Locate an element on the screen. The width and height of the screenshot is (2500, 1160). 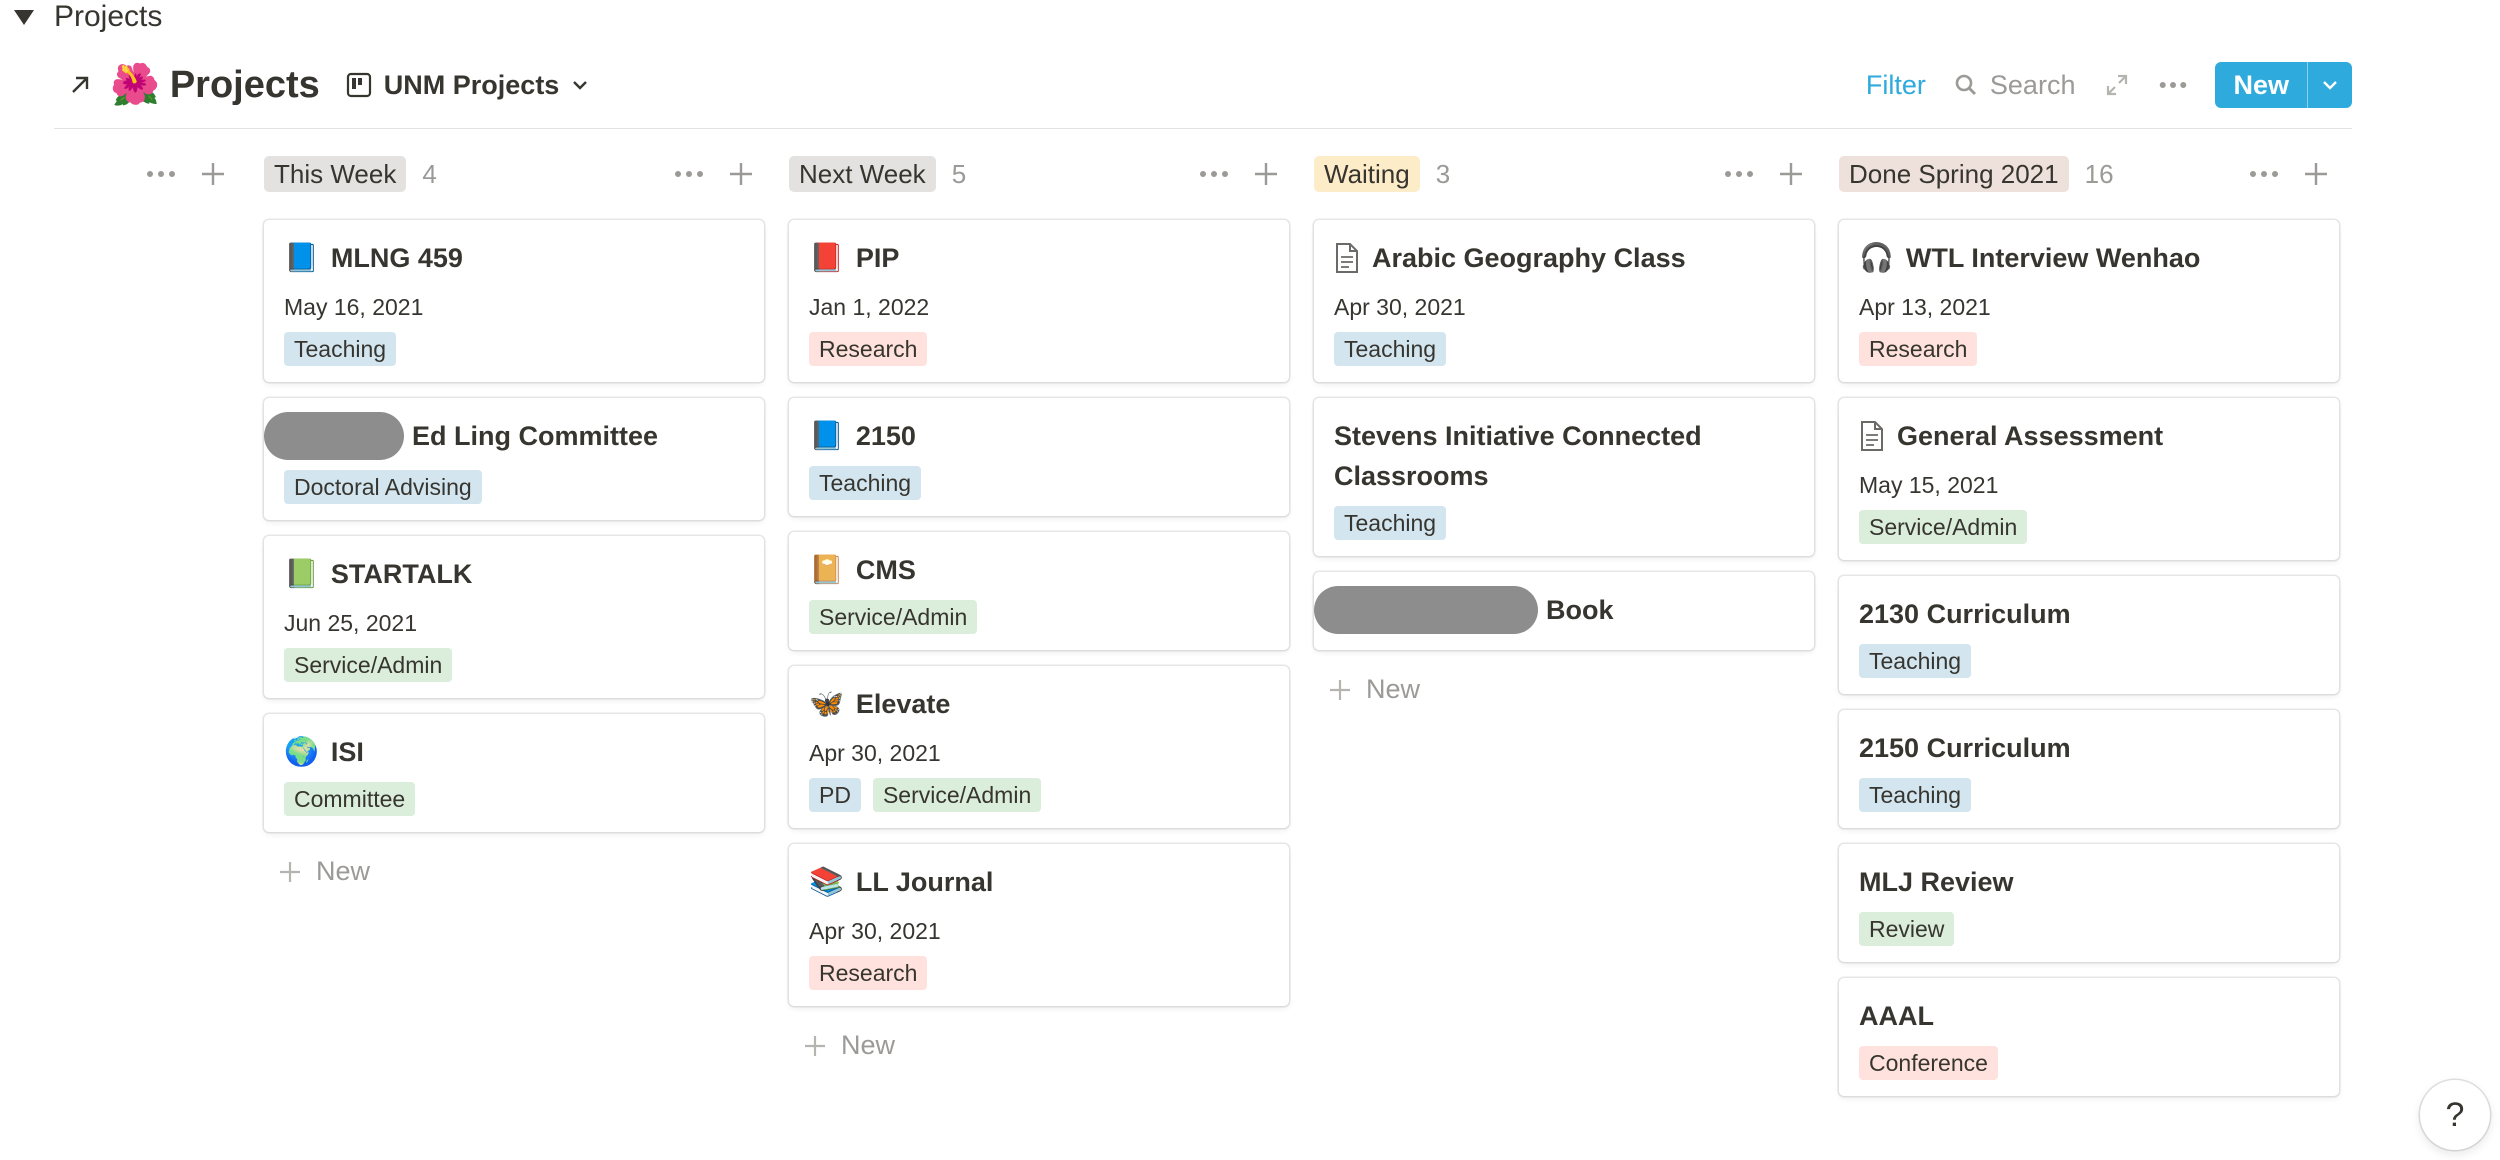
page-title: Projects is located at coordinates (245, 85).